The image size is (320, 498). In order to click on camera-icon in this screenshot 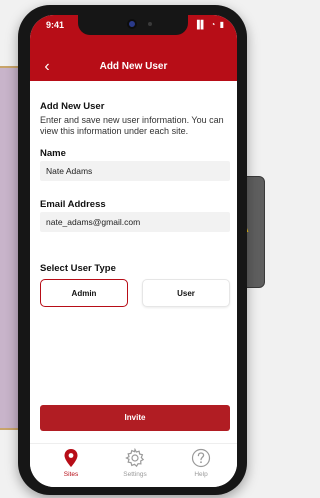, I will do `click(132, 24)`.